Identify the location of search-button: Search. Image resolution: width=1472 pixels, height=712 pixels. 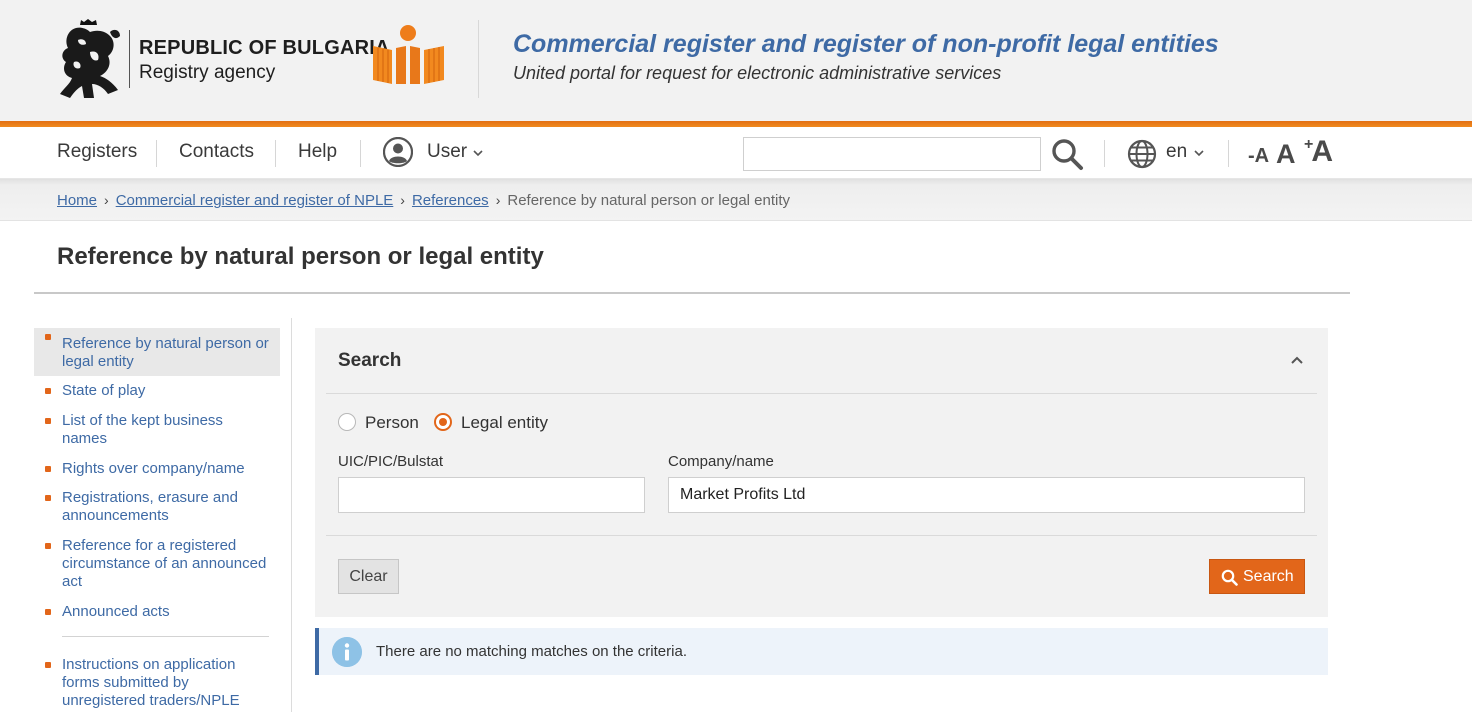
(1257, 576).